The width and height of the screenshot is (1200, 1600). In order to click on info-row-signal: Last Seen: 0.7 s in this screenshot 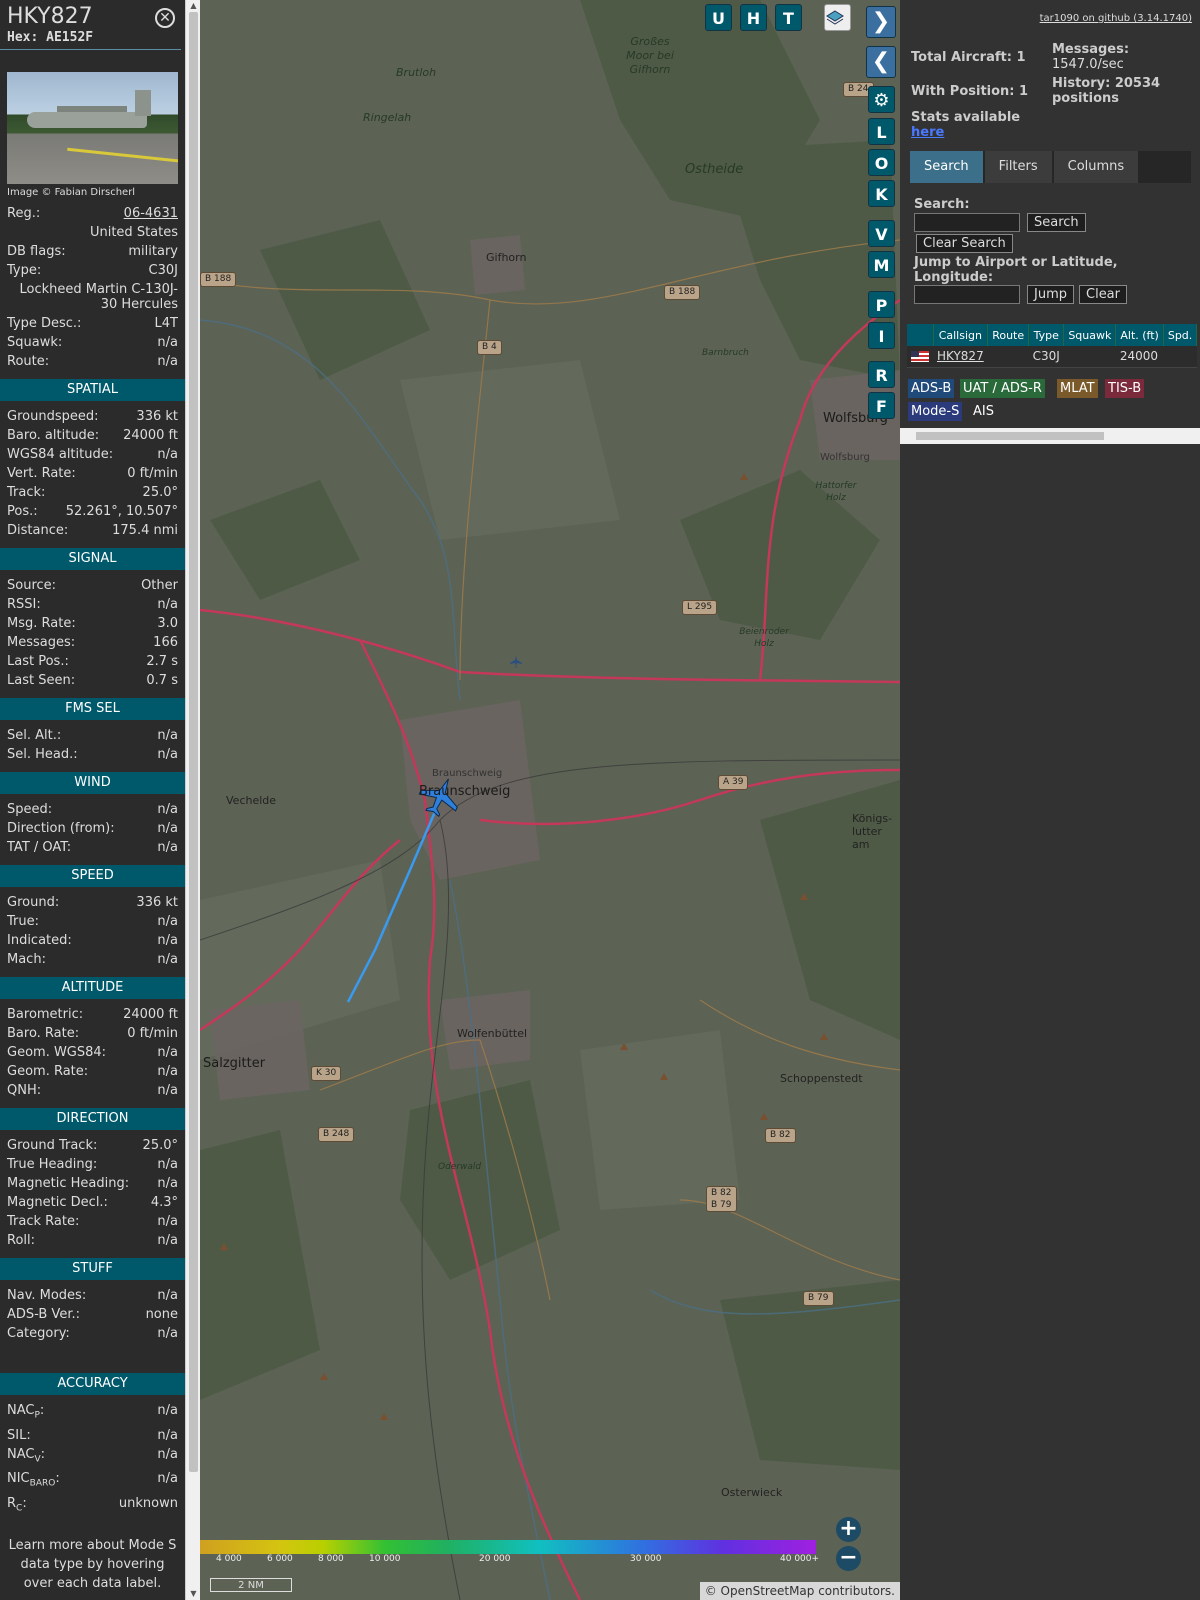, I will do `click(92, 680)`.